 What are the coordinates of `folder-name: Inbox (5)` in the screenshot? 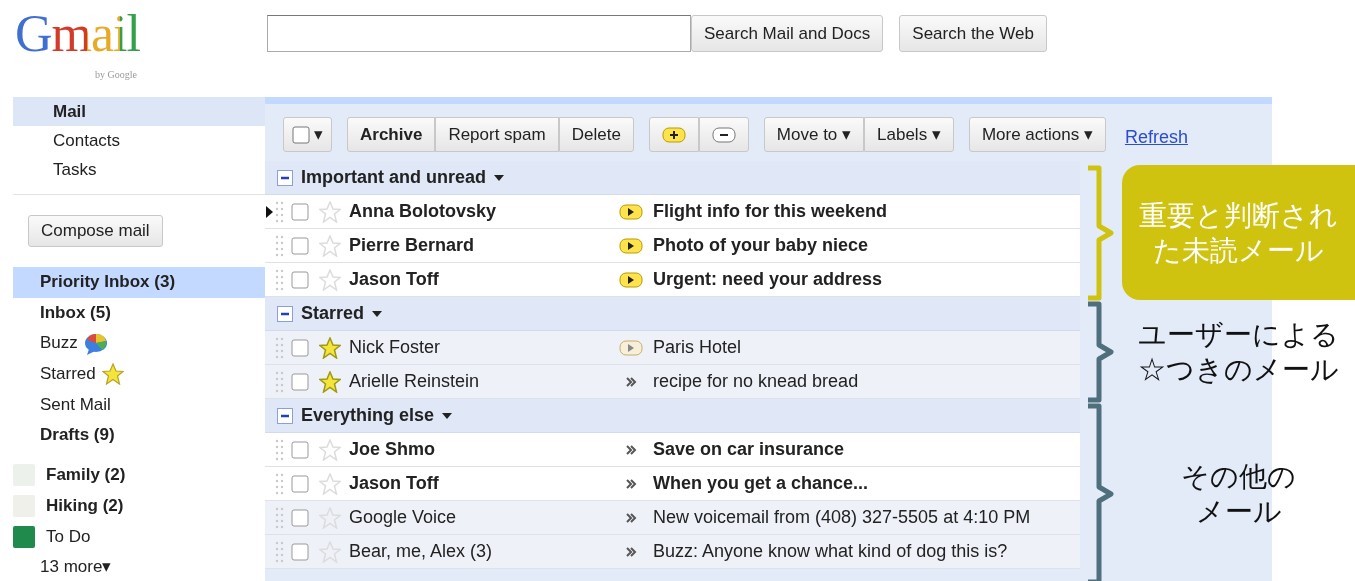 It's located at (75, 312).